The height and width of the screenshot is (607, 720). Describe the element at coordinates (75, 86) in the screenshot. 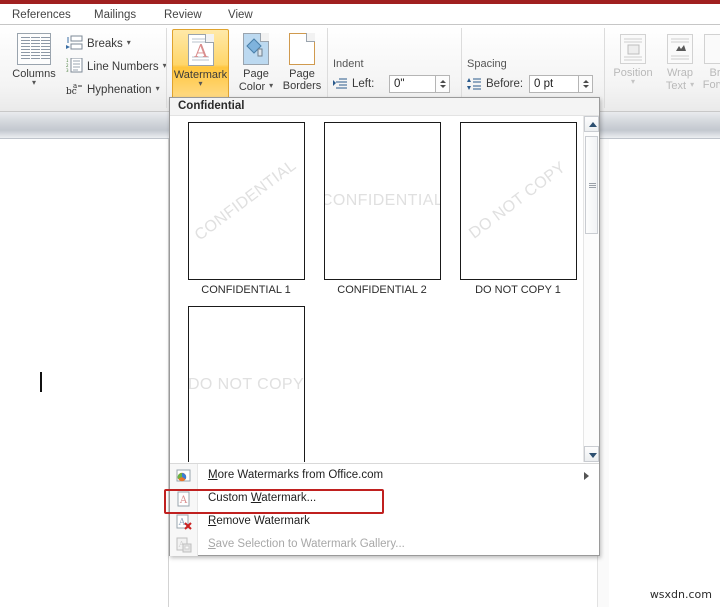

I see `svg-text: a` at that location.